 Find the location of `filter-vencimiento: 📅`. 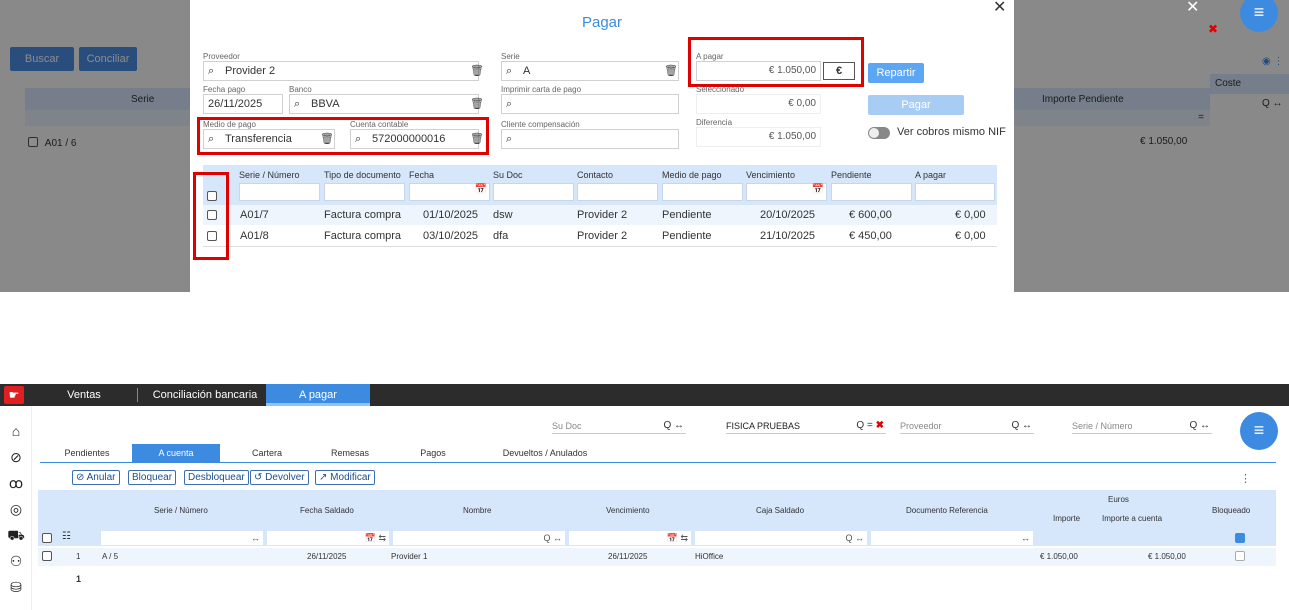

filter-vencimiento: 📅 is located at coordinates (786, 192).